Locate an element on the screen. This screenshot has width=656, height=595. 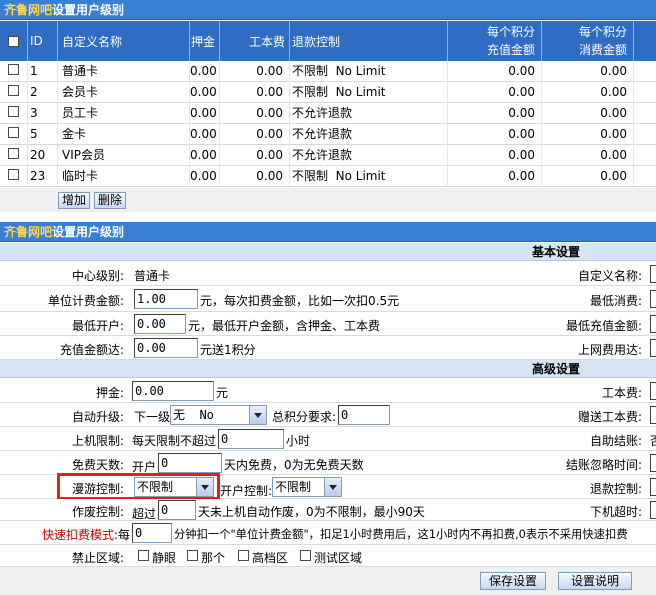
min-open-label: 最低开户: is located at coordinates (97, 326).